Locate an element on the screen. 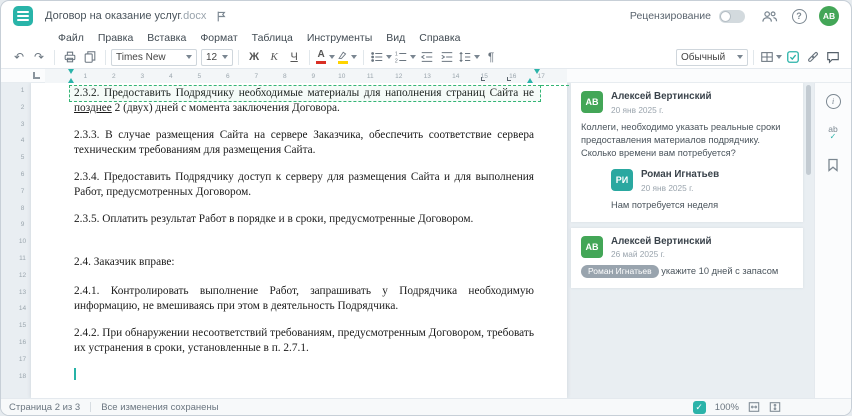 The width and height of the screenshot is (852, 416). tab-stop-marker is located at coordinates (537, 71).